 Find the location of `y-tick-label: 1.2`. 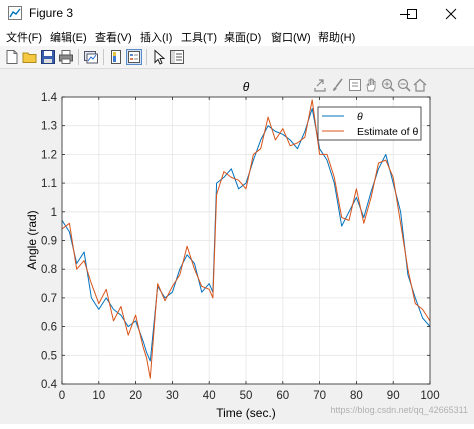

y-tick-label: 1.2 is located at coordinates (49, 155).